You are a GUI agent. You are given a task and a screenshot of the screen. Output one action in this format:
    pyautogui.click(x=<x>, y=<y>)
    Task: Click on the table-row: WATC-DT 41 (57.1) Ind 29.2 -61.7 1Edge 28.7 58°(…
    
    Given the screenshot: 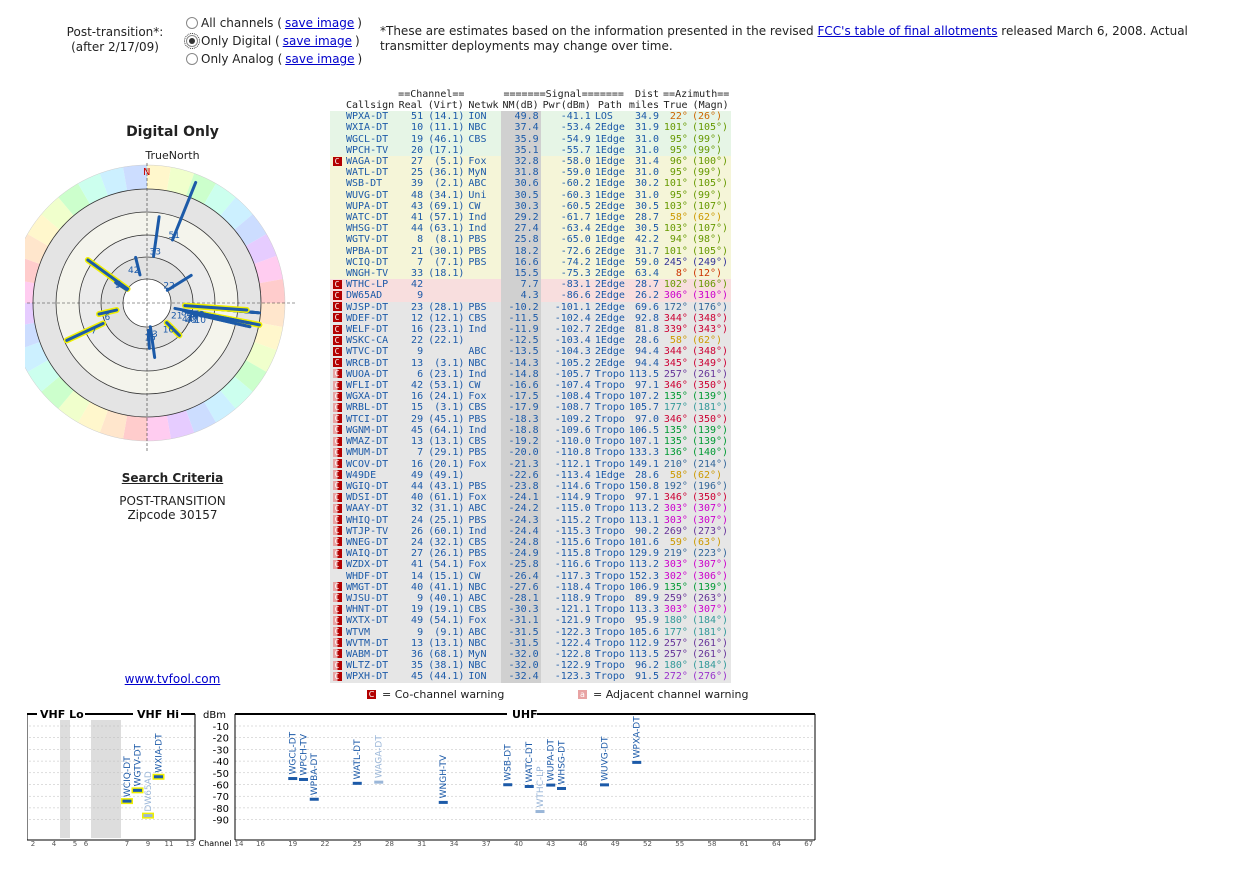 What is the action you would take?
    pyautogui.click(x=531, y=218)
    